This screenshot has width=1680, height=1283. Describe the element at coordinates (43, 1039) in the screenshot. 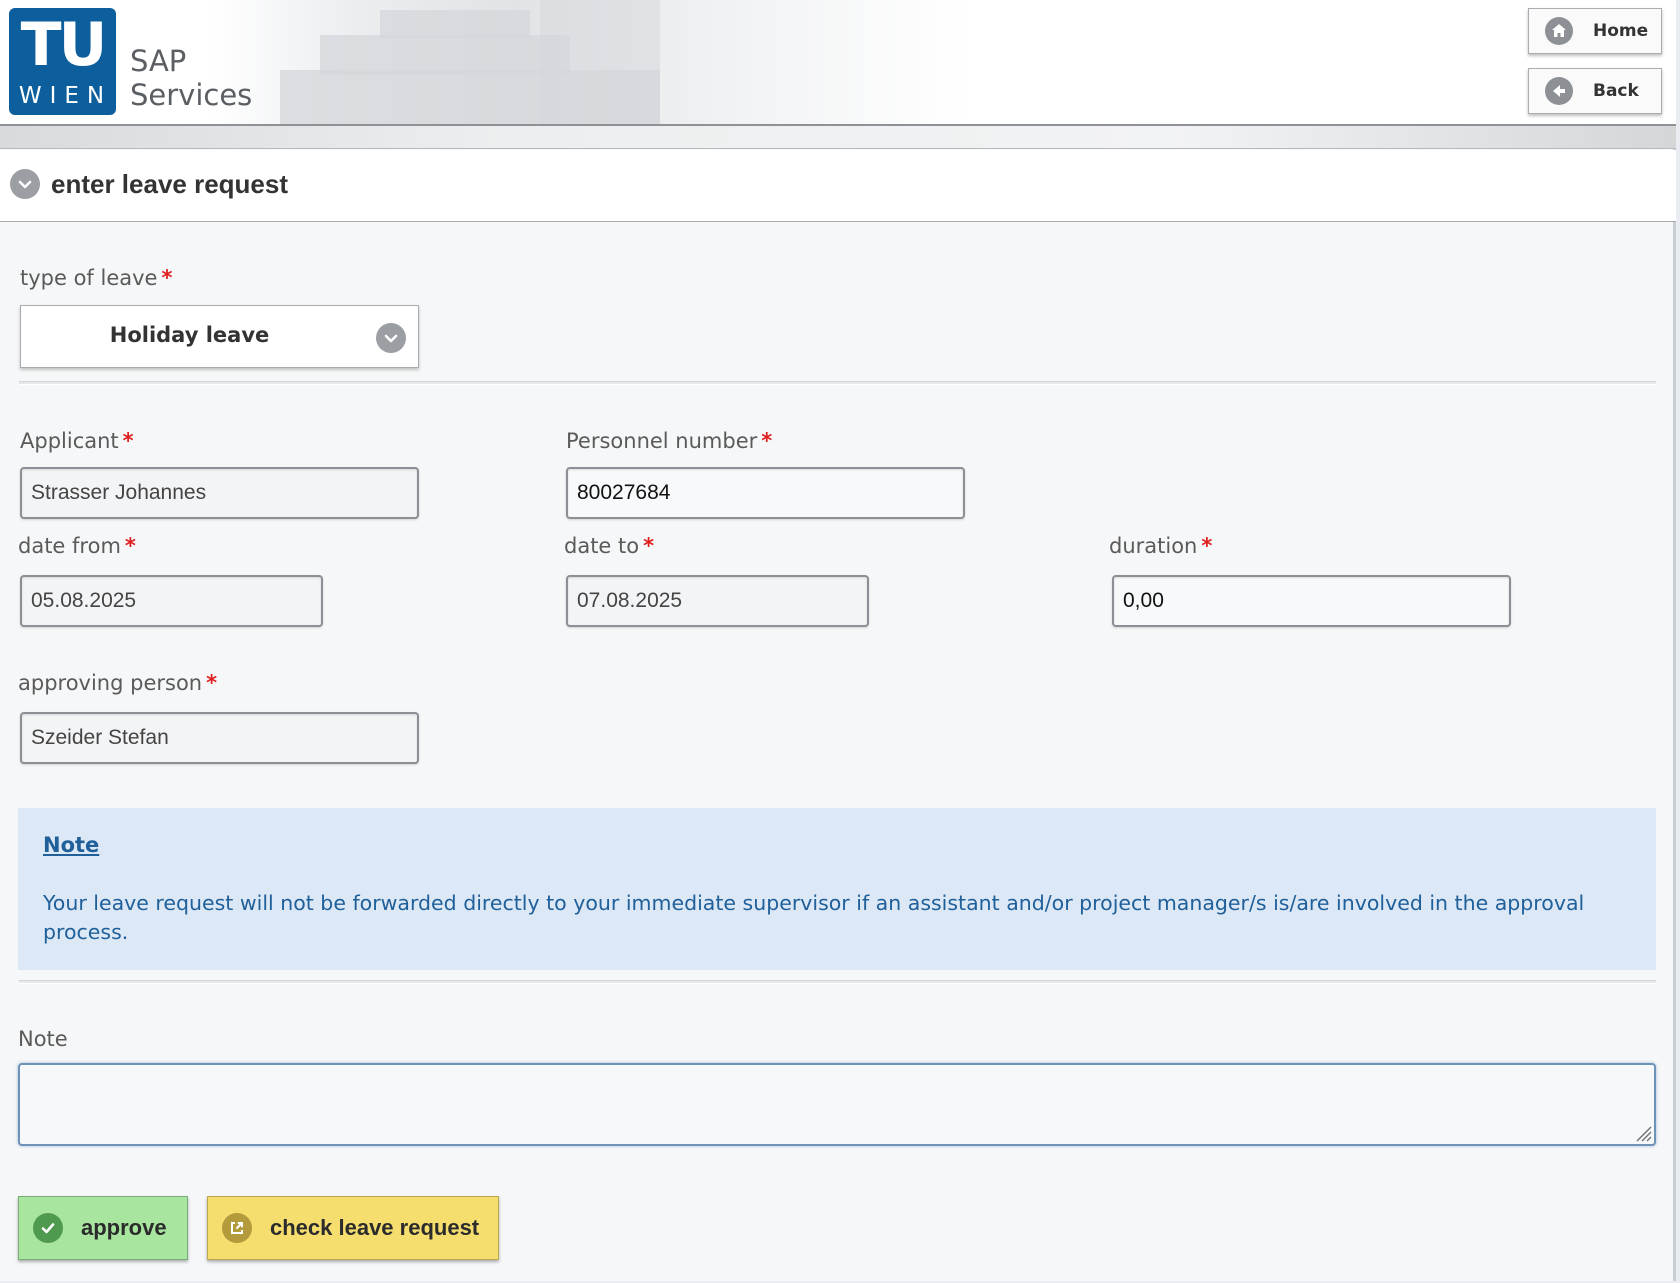

I see `note-label: Note` at that location.